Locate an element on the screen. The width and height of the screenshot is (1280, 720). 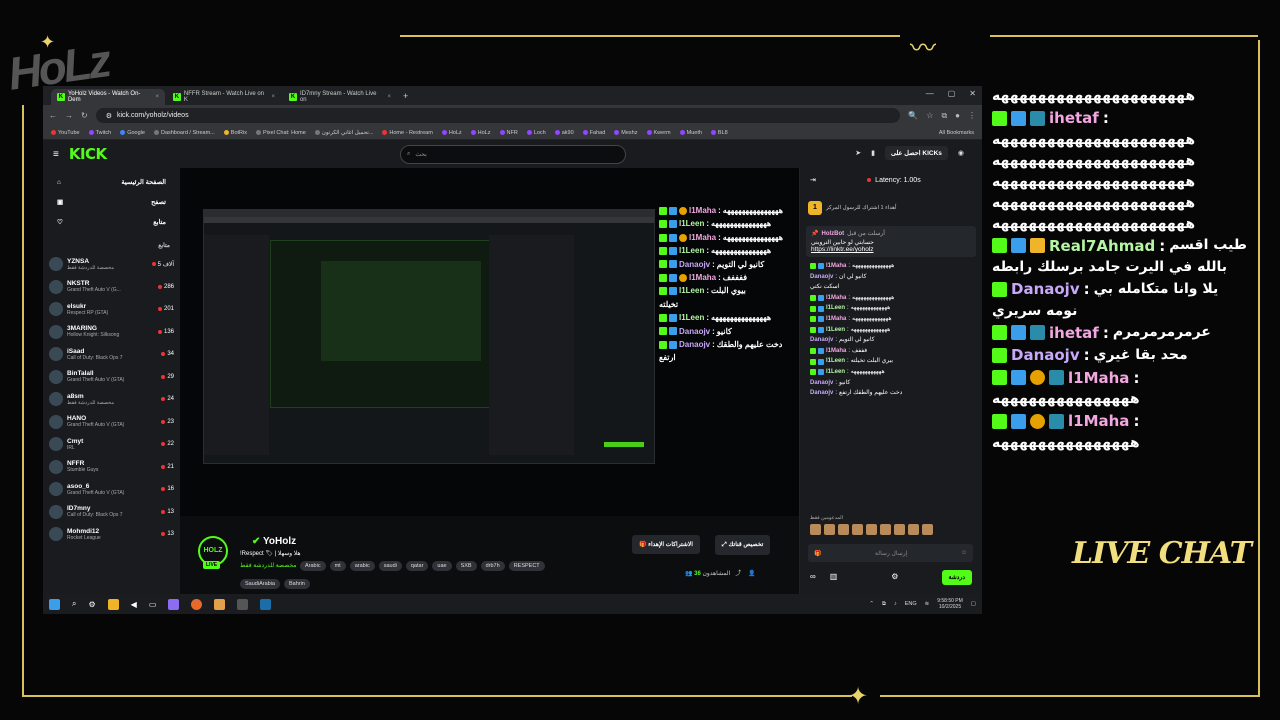
bookmark-item: Pixel Chat: Home is located at coordinates (280, 133).